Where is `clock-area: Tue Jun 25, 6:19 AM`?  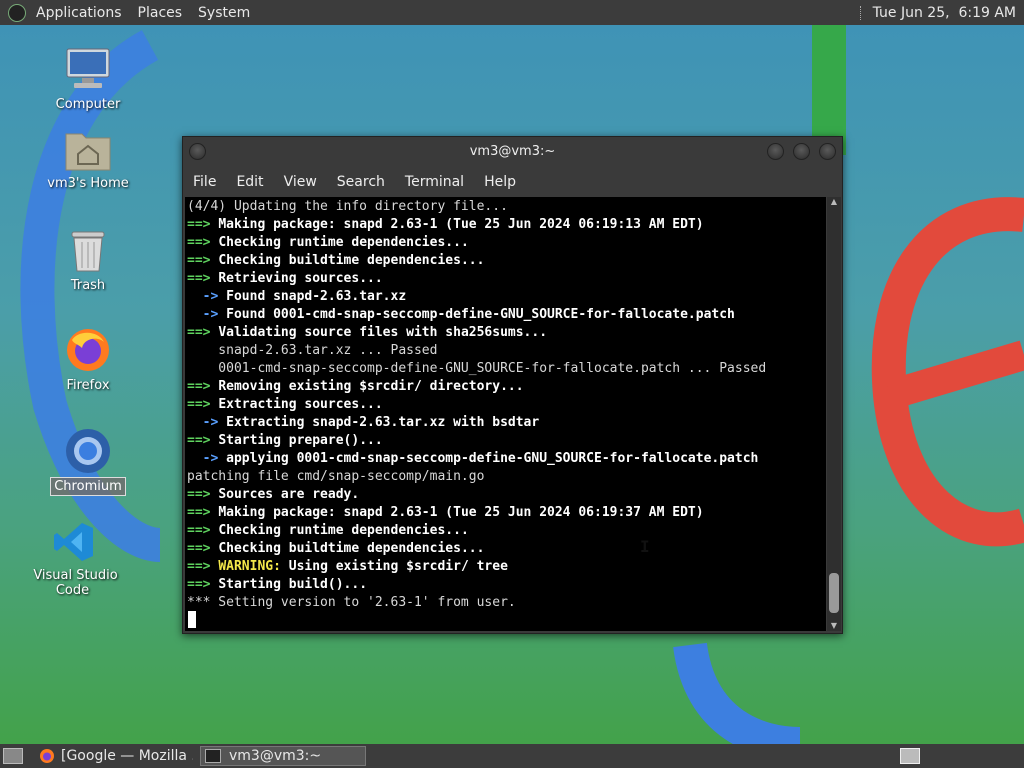
clock-area: Tue Jun 25, 6:19 AM is located at coordinates (939, 12).